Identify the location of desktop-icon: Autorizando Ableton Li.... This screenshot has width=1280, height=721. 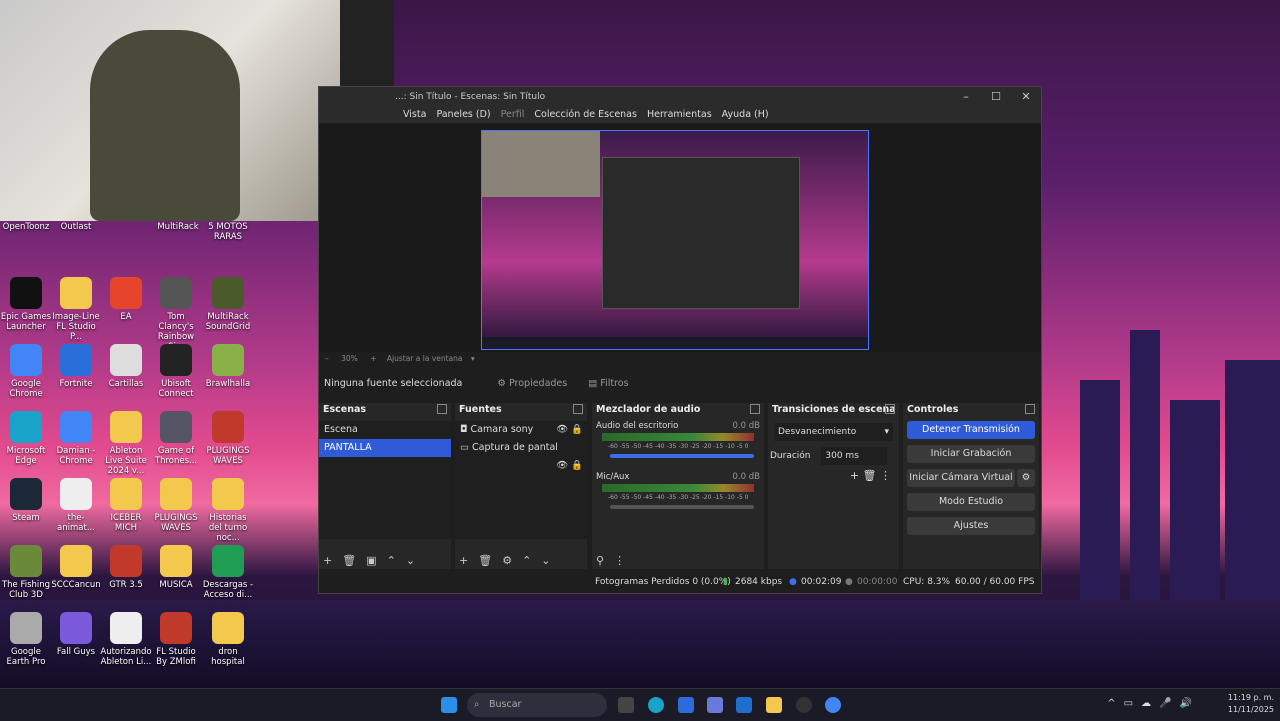
(126, 639).